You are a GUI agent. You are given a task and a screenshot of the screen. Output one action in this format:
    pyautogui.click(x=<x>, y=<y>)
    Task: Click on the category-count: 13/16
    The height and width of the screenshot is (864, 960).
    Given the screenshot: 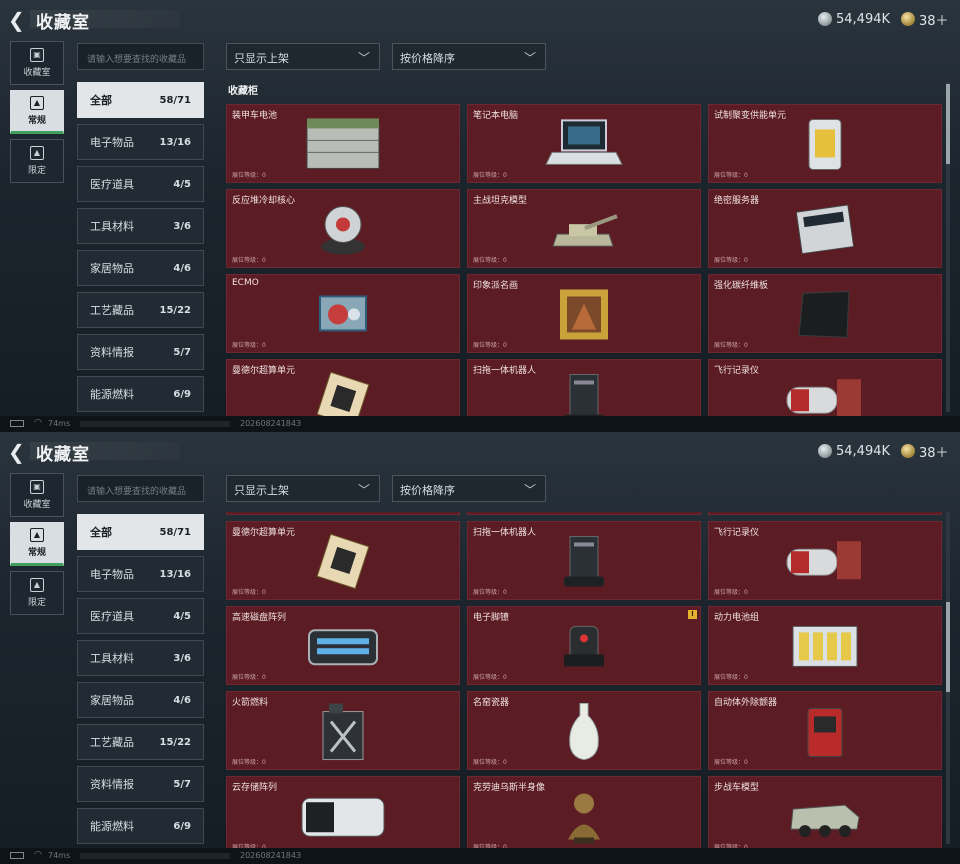 What is the action you would take?
    pyautogui.click(x=175, y=142)
    